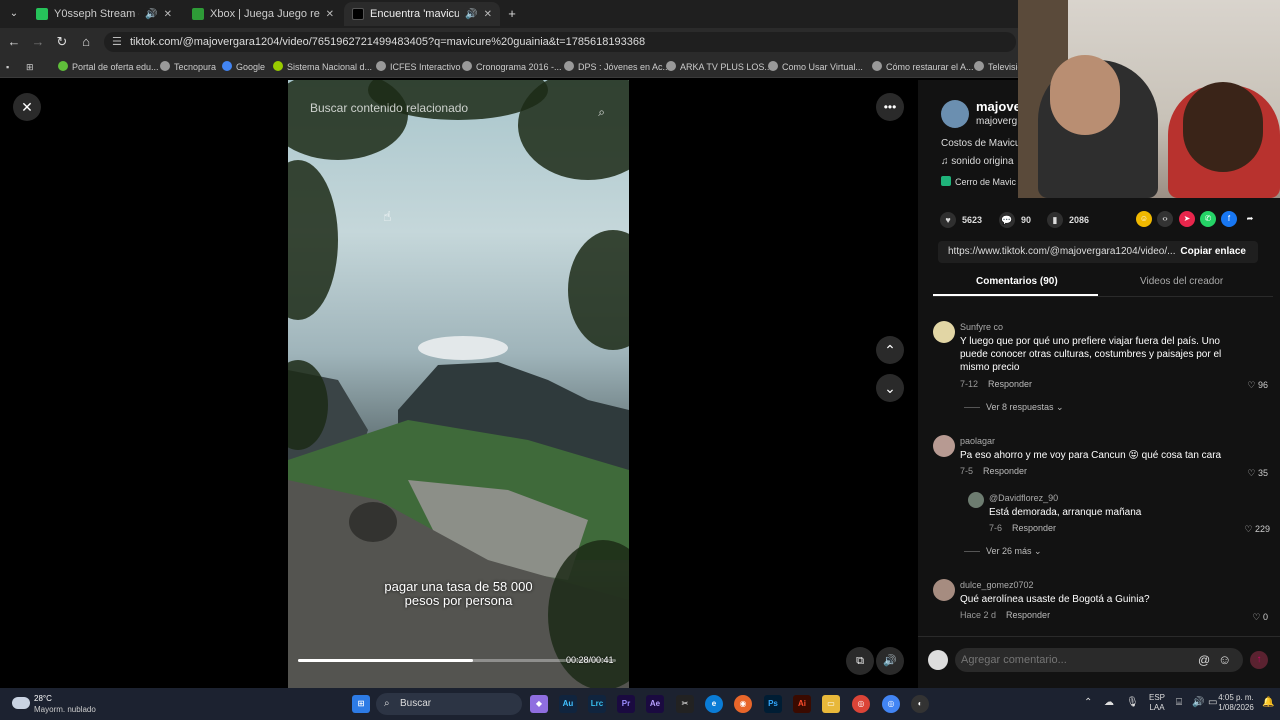  I want to click on next-video-button: ⌄, so click(890, 388).